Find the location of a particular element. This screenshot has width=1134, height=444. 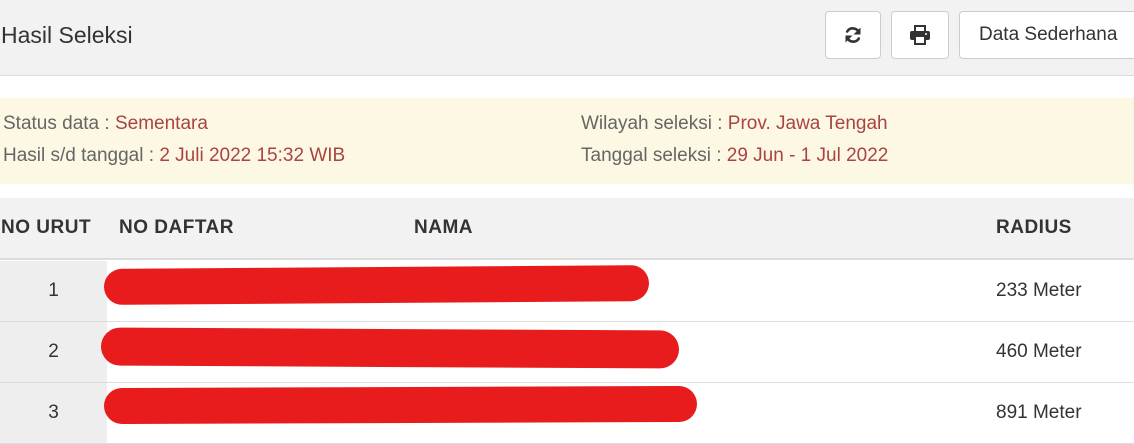

status-data: Status data : Sementara is located at coordinates (105, 124).